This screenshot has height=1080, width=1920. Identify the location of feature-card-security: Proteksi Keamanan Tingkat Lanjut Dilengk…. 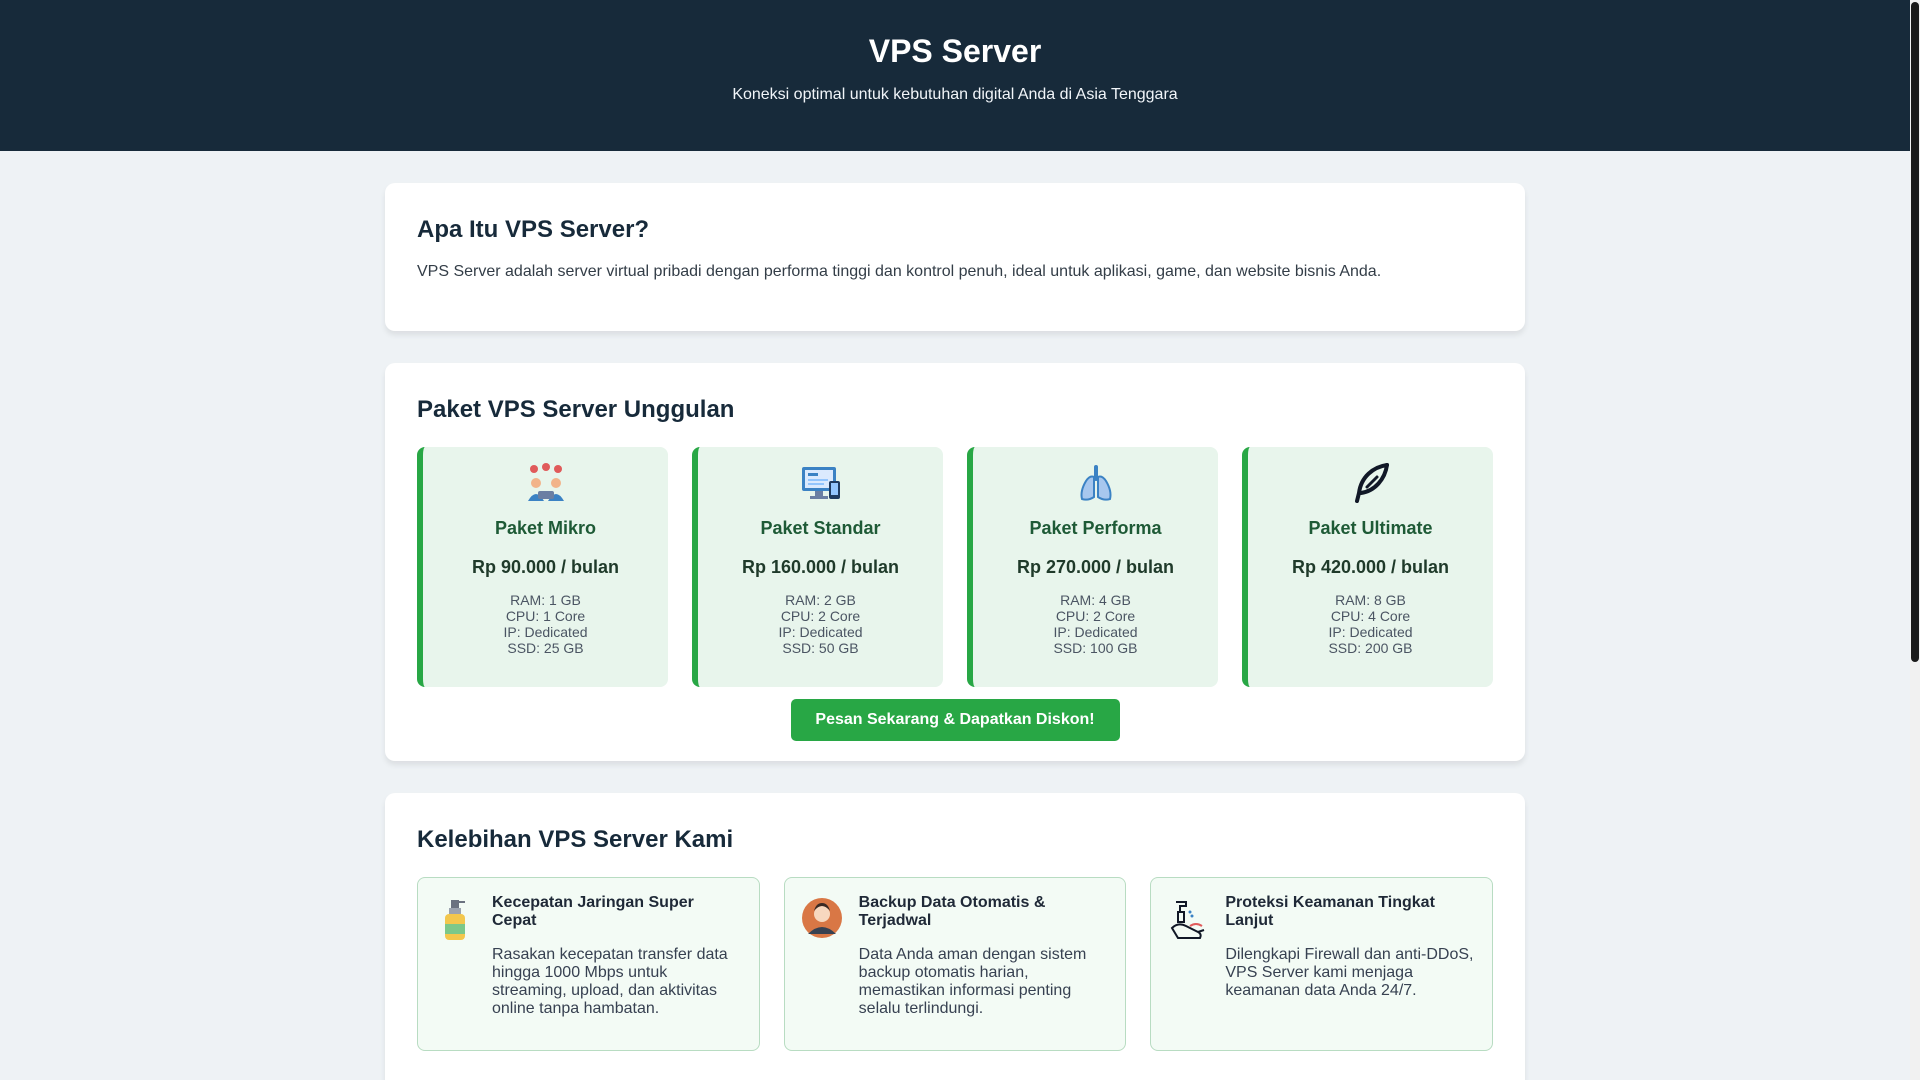
(1322, 964).